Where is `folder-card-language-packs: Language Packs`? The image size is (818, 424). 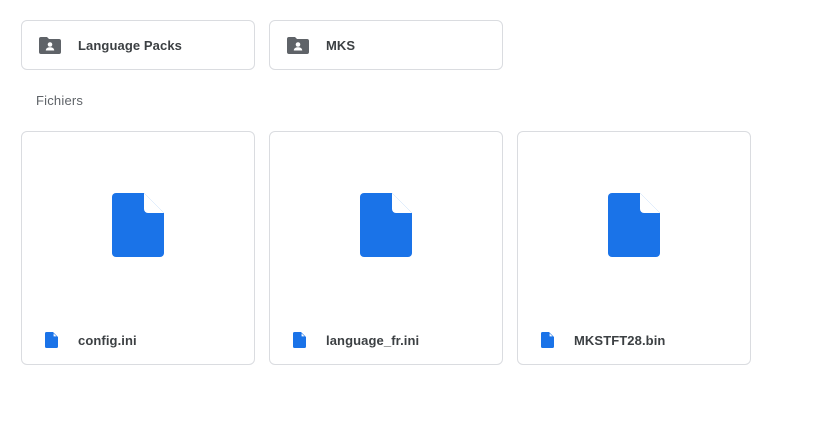 folder-card-language-packs: Language Packs is located at coordinates (138, 45).